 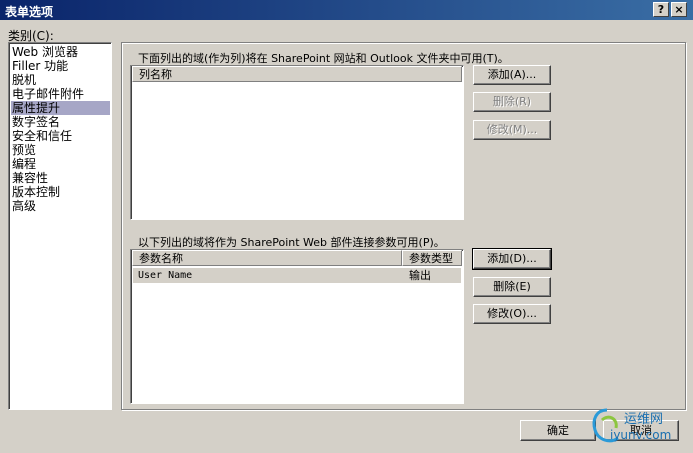 What do you see at coordinates (432, 258) in the screenshot?
I see `parameter-type-header: 参数类型` at bounding box center [432, 258].